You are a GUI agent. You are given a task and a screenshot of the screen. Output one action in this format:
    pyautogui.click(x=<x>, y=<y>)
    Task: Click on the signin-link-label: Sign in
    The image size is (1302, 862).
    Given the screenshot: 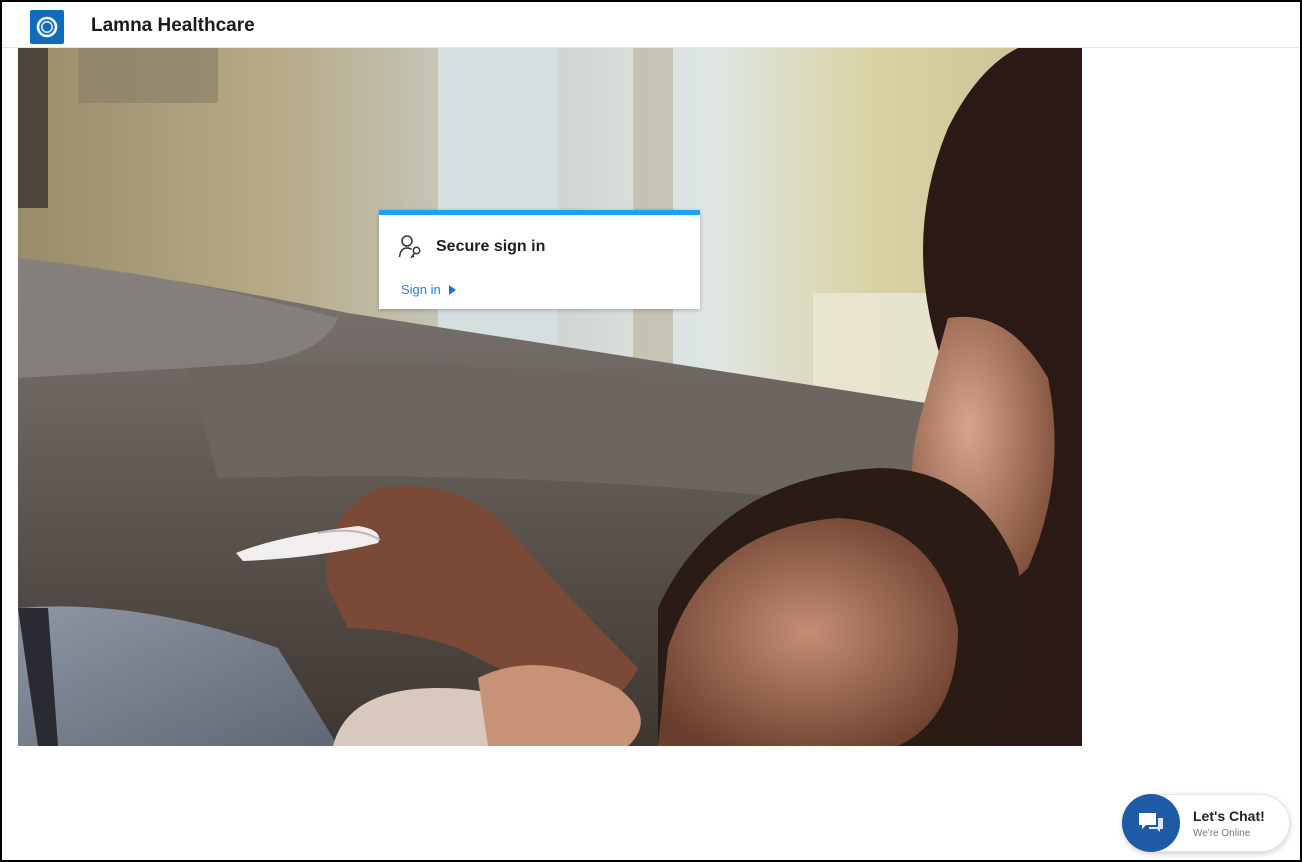 What is the action you would take?
    pyautogui.click(x=421, y=289)
    